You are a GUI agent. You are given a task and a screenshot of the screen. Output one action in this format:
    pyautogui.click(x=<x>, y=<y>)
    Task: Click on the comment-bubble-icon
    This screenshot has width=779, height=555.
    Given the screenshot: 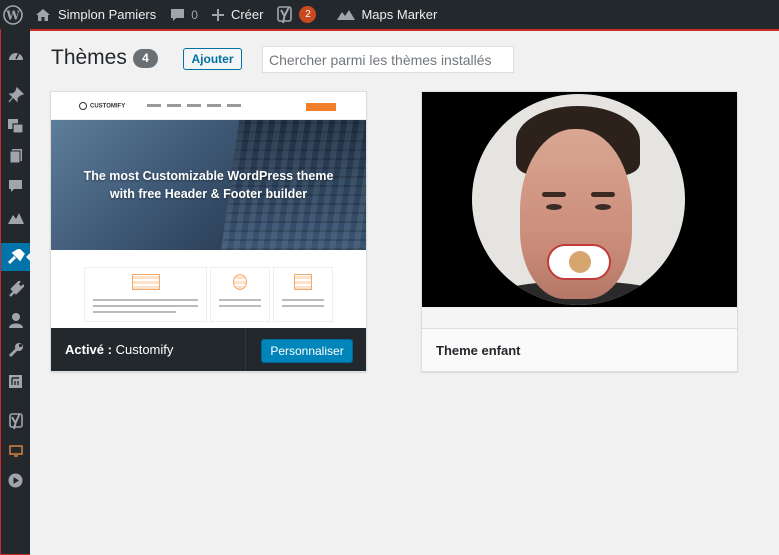 What is the action you would take?
    pyautogui.click(x=178, y=14)
    